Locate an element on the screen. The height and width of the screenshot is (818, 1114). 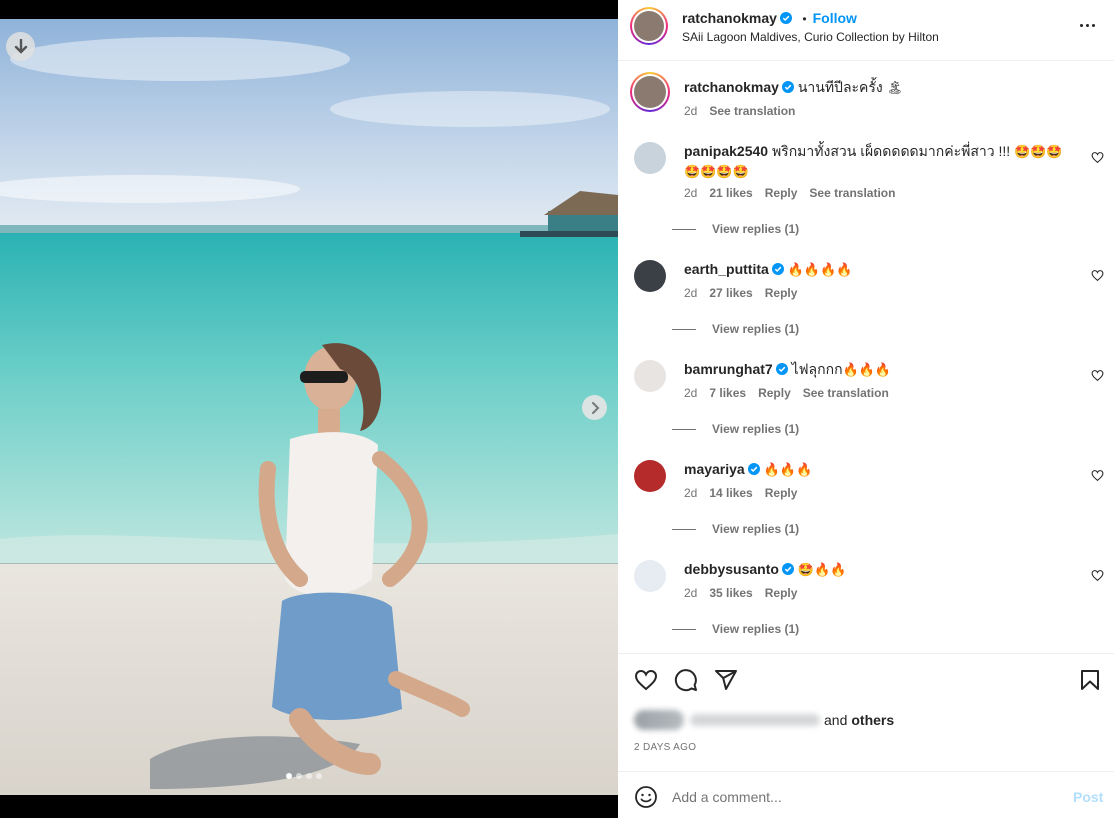
comment-text: พริกมาทั้งสวน เผ็ดดดดดมากค่ะพี่สาว !!! is located at coordinates (891, 151).